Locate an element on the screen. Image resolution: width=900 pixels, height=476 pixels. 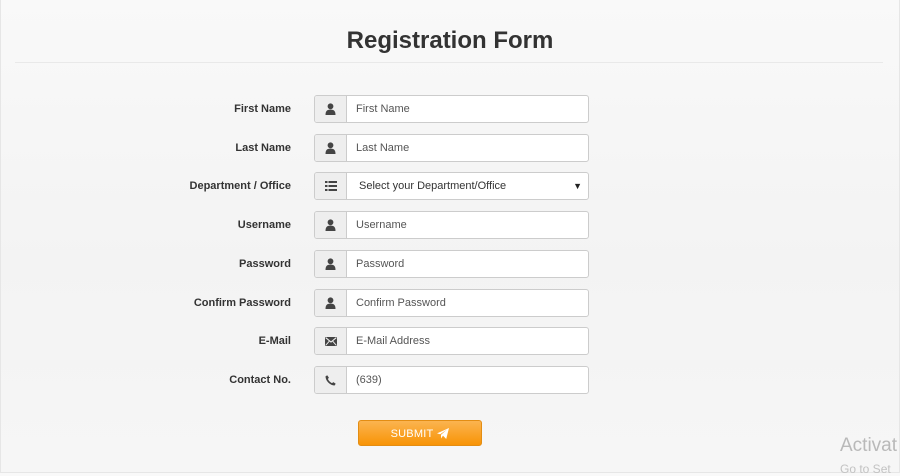
send-icon is located at coordinates (443, 433).